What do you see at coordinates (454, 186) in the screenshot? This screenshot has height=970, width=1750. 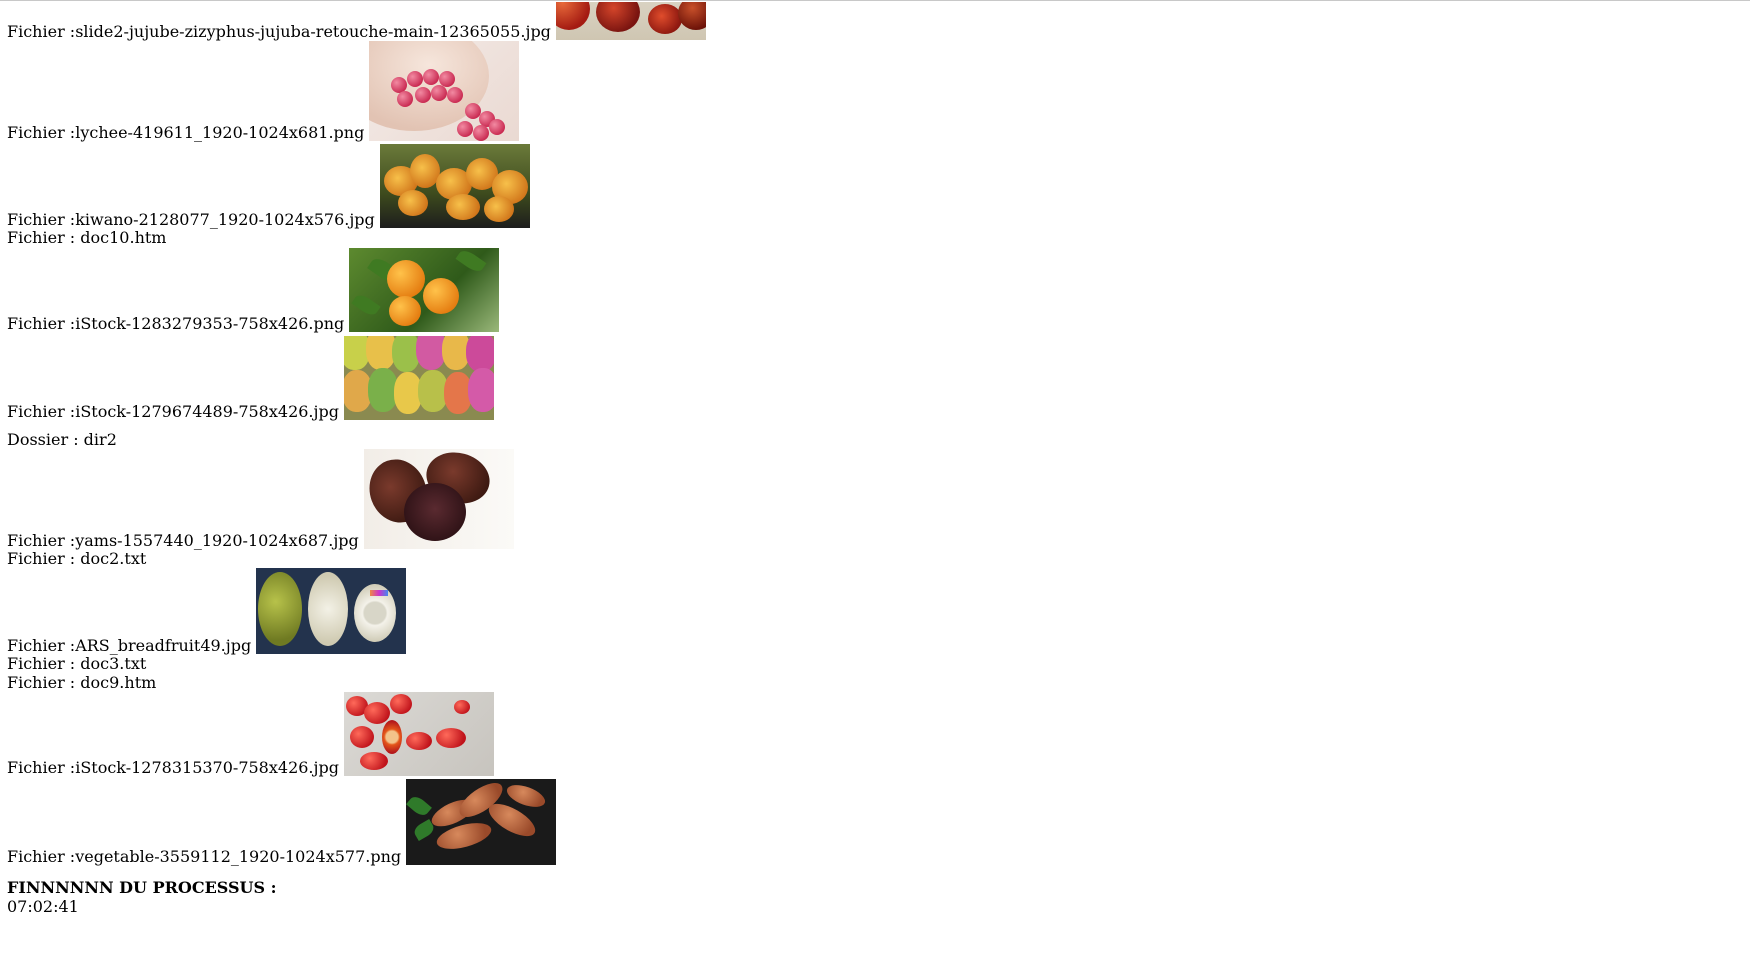 I see `kiwano-thumbnail` at bounding box center [454, 186].